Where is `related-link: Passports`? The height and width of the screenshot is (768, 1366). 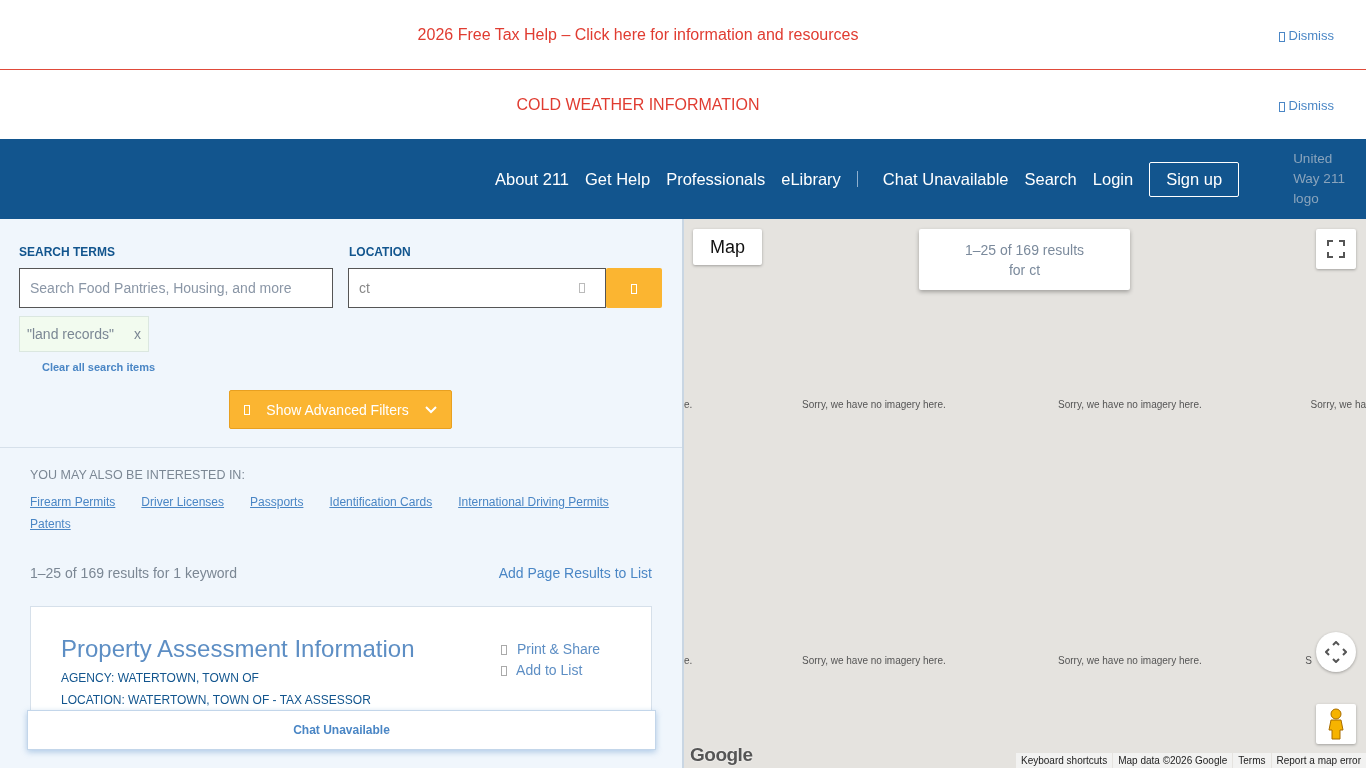
related-link: Passports is located at coordinates (277, 502).